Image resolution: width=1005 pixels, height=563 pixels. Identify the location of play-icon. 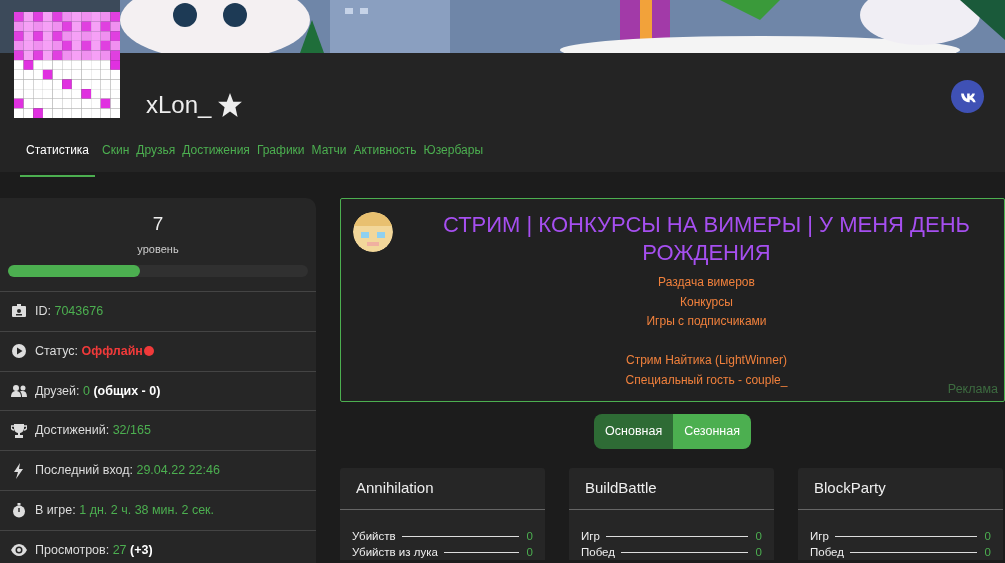
(19, 351).